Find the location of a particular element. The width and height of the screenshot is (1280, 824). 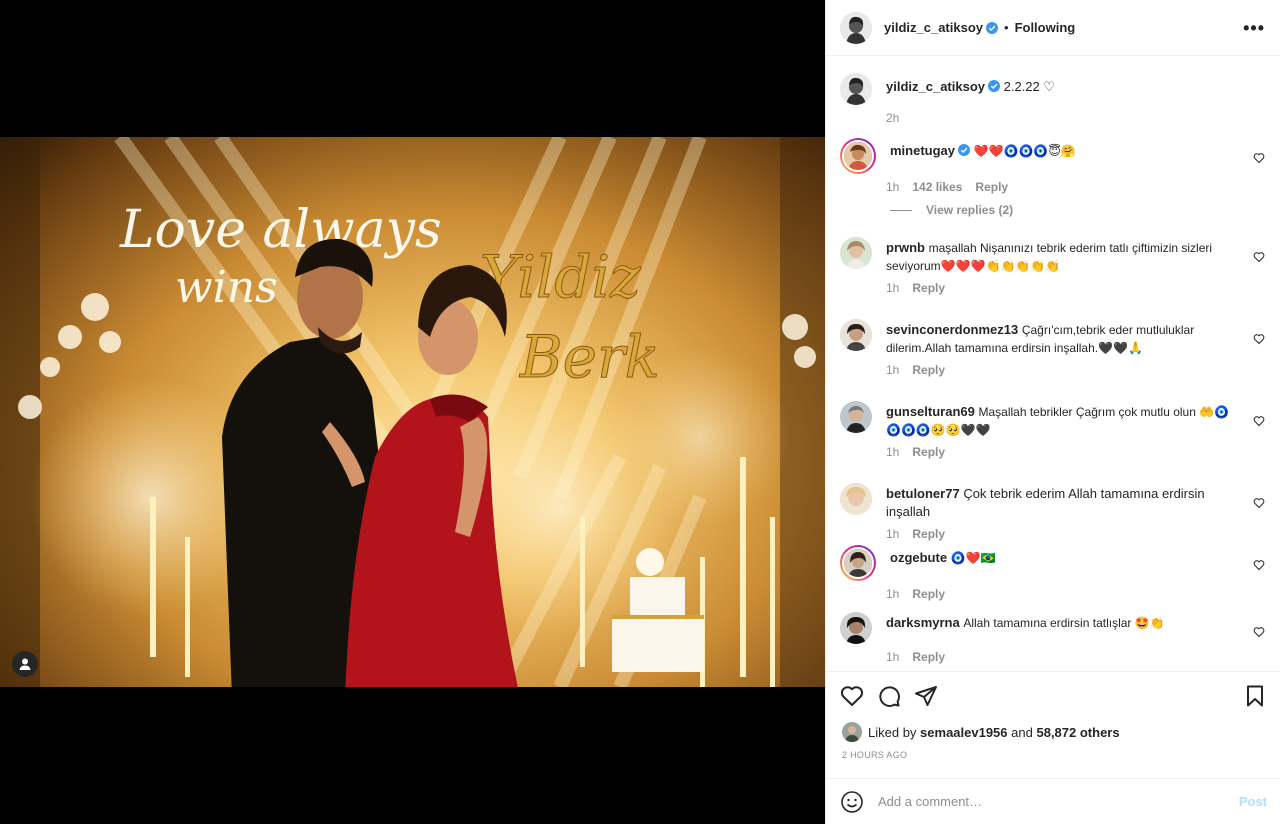

caption-time: 2h is located at coordinates (892, 118).